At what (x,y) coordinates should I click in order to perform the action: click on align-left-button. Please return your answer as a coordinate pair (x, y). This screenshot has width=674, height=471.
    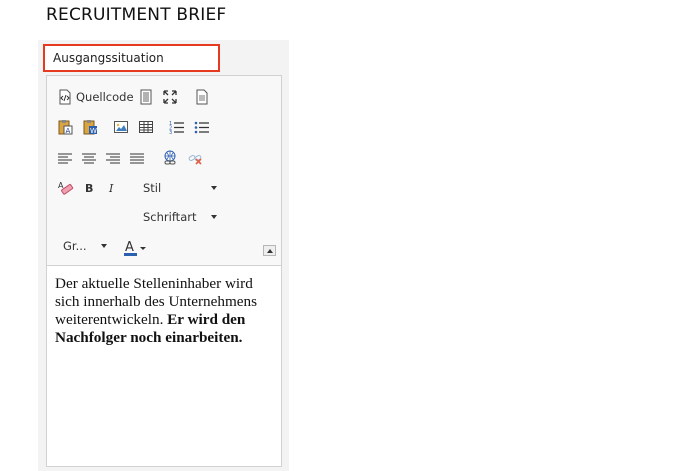
    Looking at the image, I should click on (65, 158).